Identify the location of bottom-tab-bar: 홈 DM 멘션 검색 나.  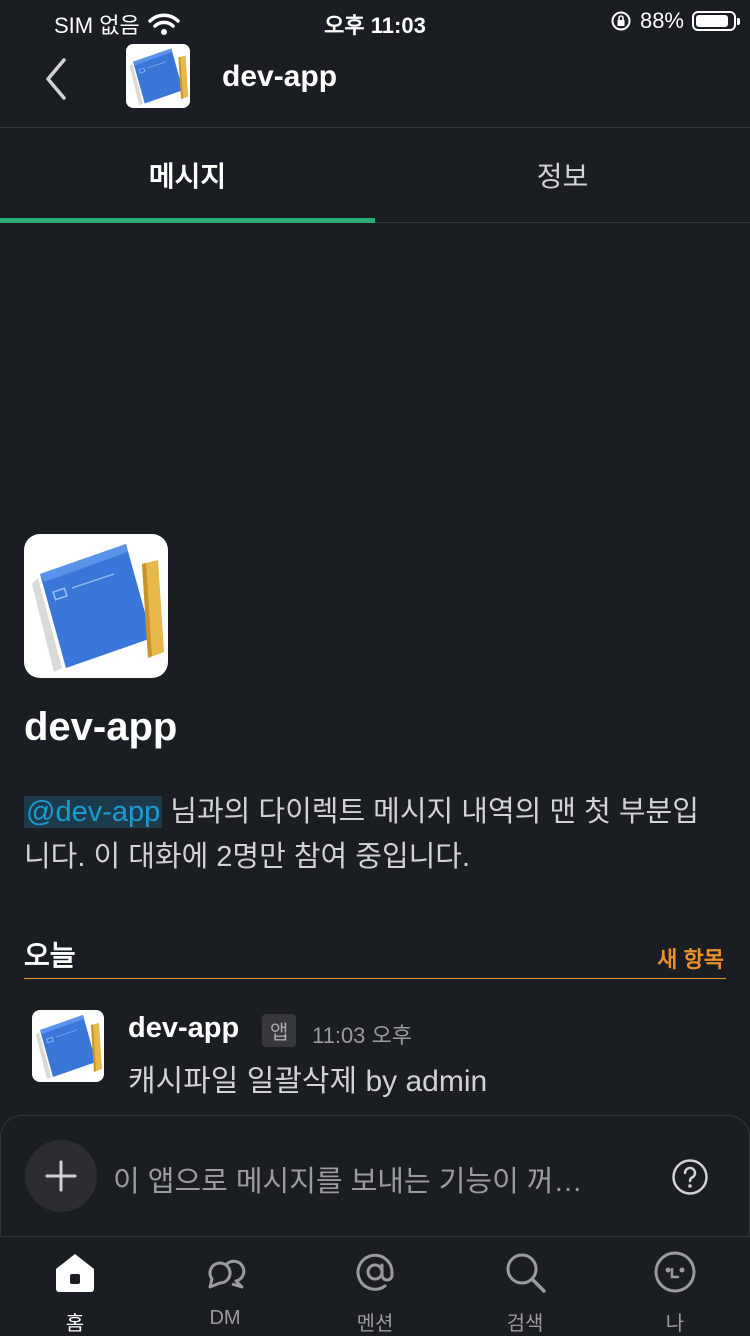
(375, 1285).